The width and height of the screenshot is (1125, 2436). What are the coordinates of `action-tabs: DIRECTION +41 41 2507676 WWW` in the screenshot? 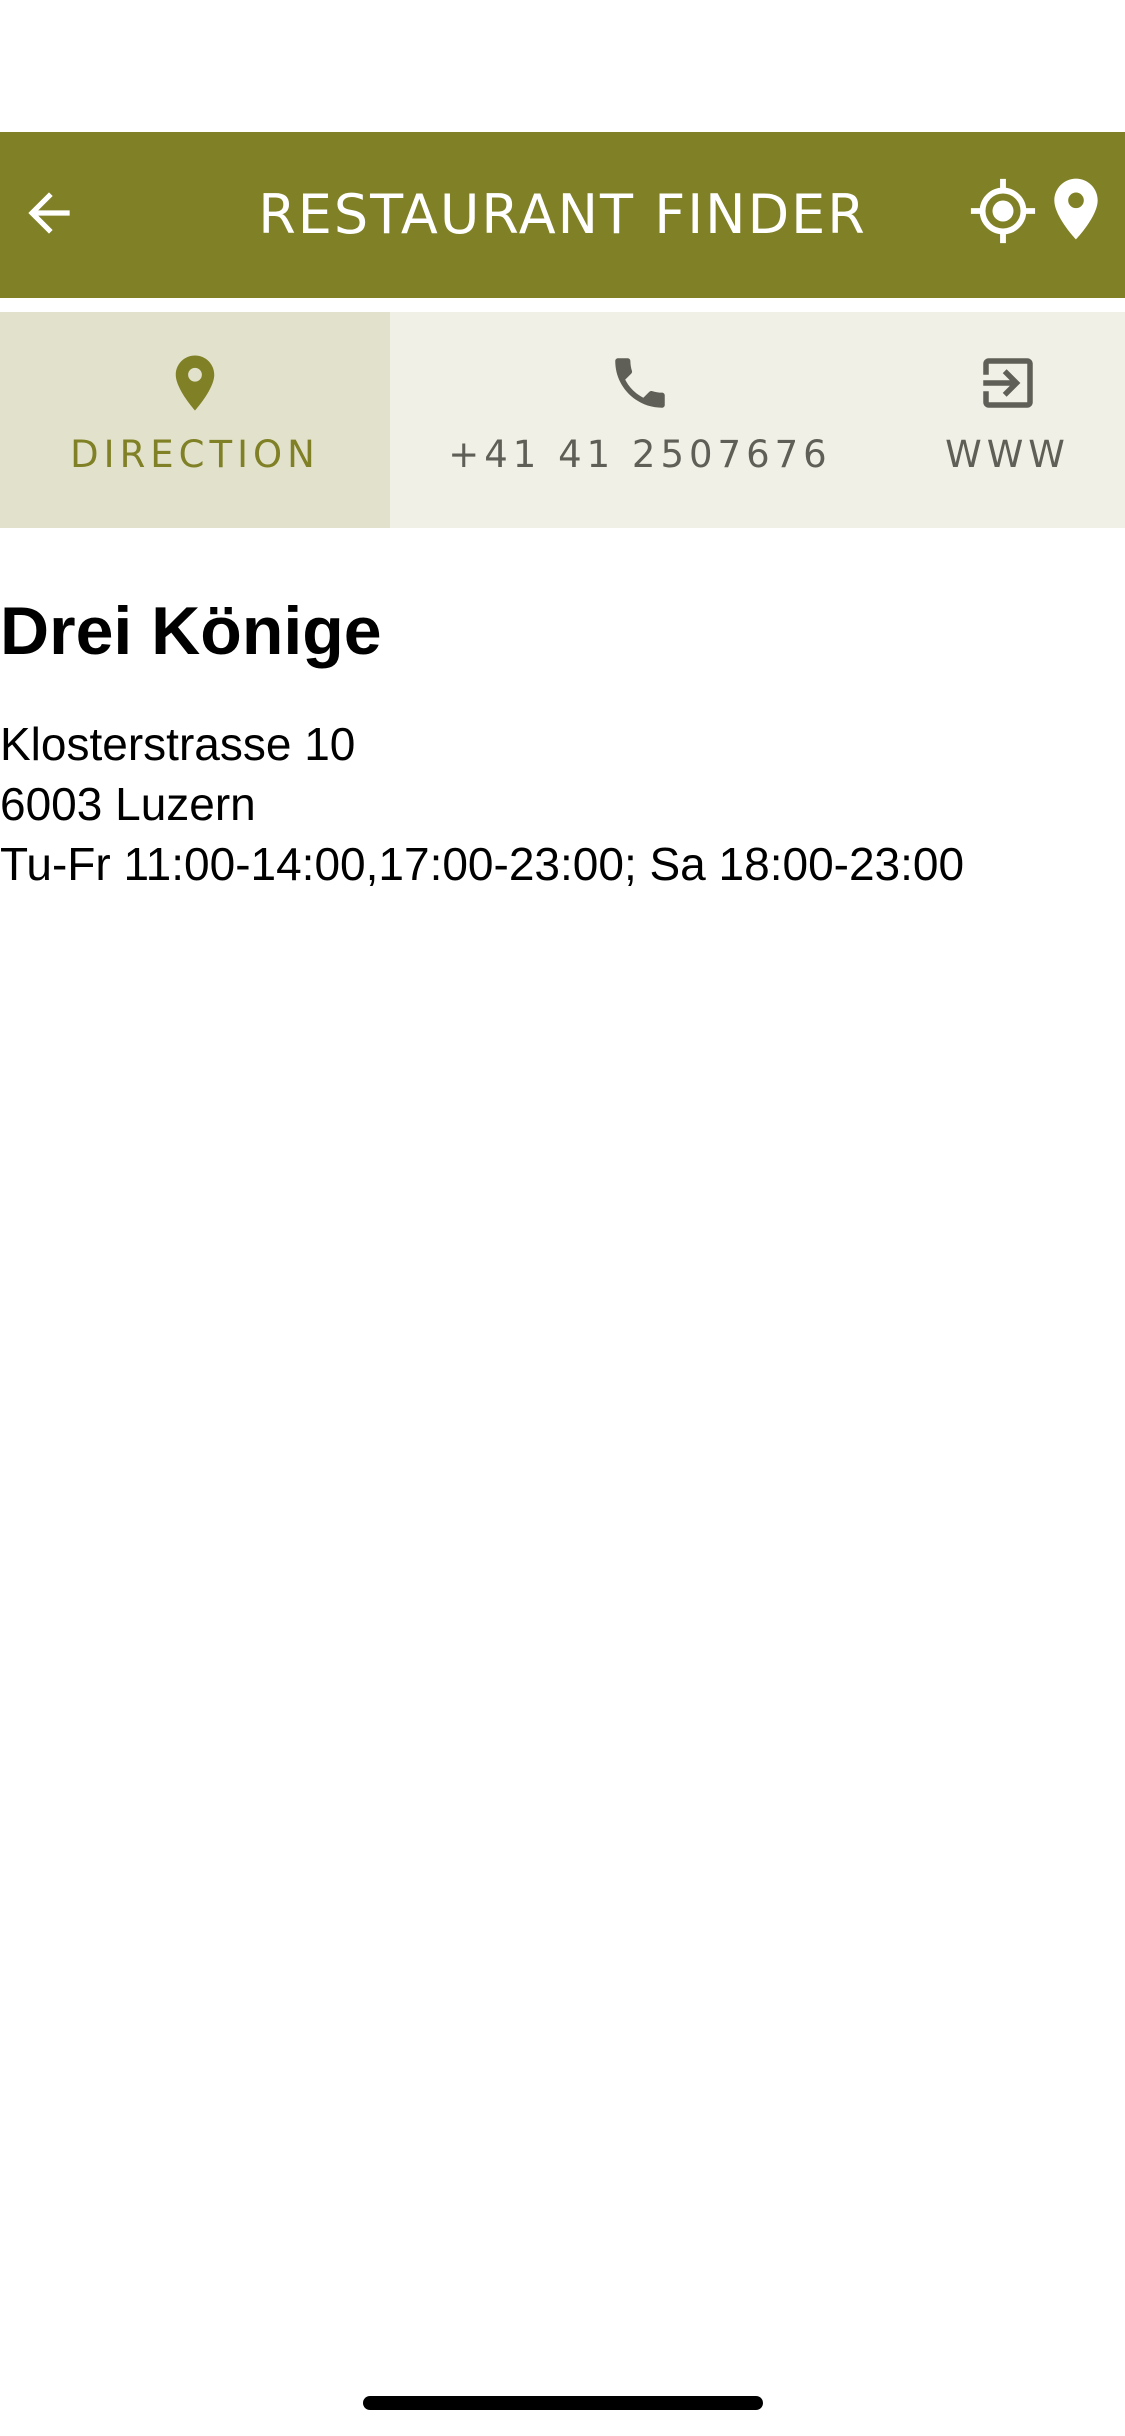 It's located at (562, 420).